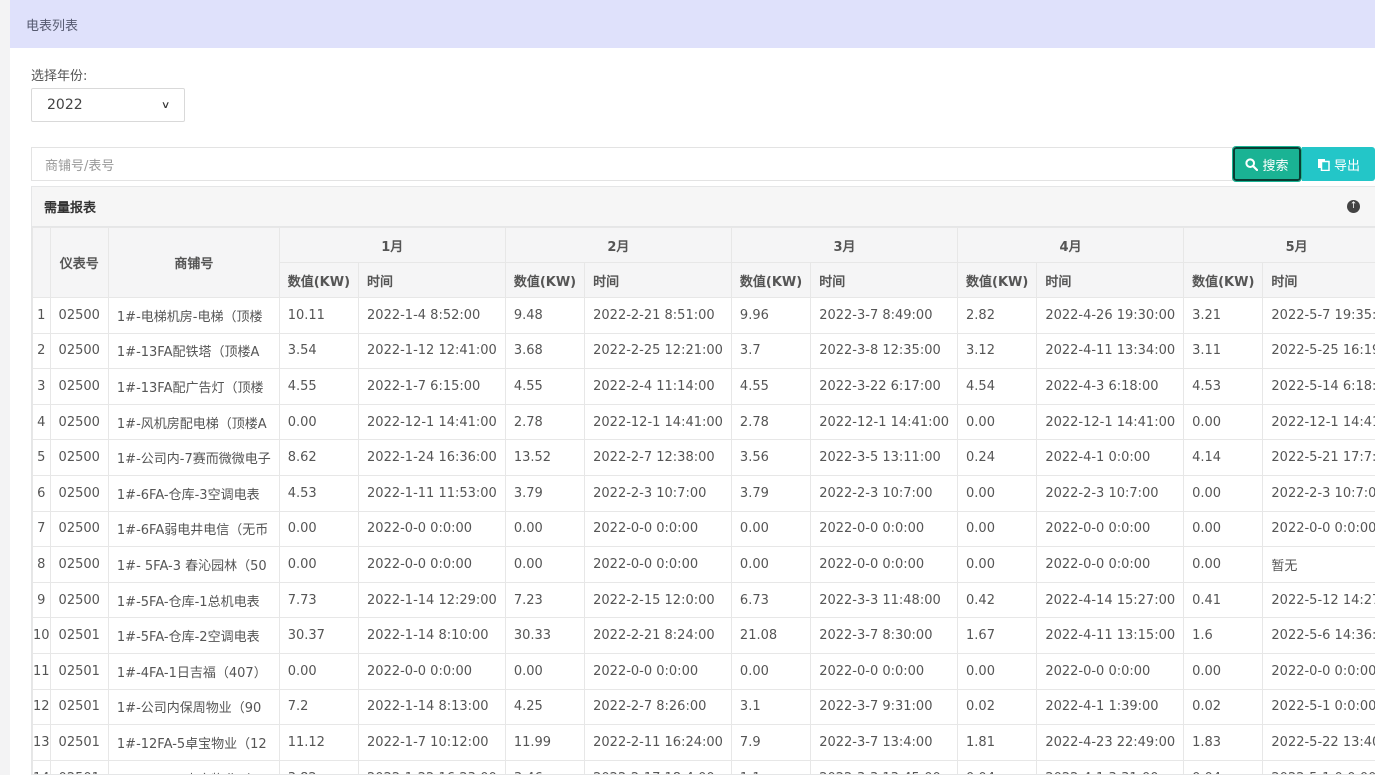  Describe the element at coordinates (193, 766) in the screenshot. I see `shop-cell: 1#-12FA-4卓宝物业（12` at that location.